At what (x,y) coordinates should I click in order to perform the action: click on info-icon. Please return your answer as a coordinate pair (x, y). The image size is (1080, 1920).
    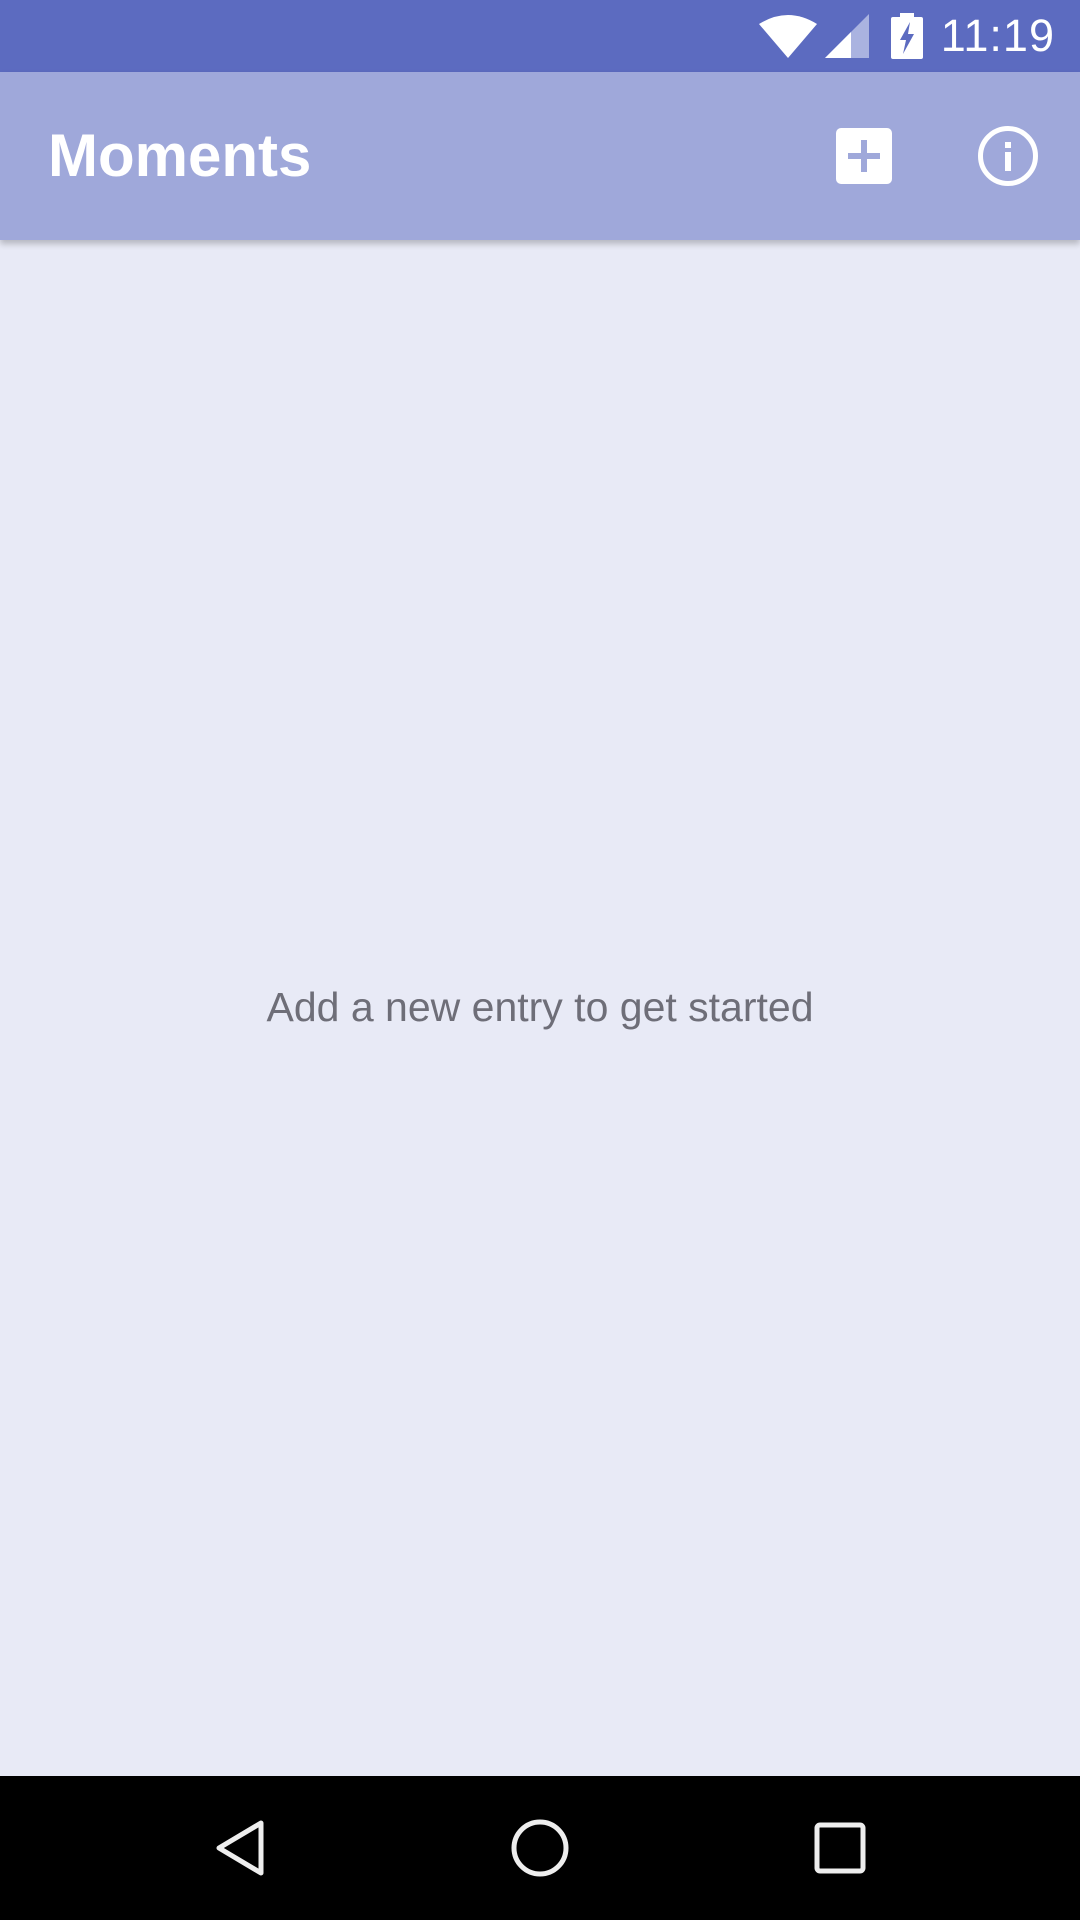
    Looking at the image, I should click on (1008, 156).